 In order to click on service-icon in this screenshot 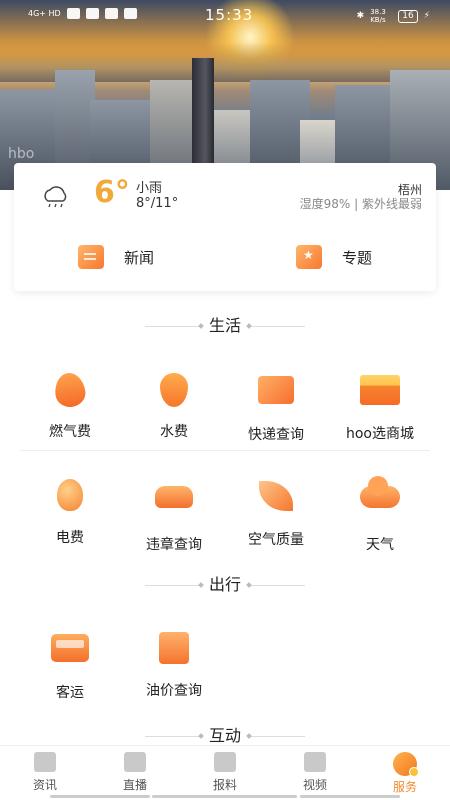, I will do `click(406, 764)`.